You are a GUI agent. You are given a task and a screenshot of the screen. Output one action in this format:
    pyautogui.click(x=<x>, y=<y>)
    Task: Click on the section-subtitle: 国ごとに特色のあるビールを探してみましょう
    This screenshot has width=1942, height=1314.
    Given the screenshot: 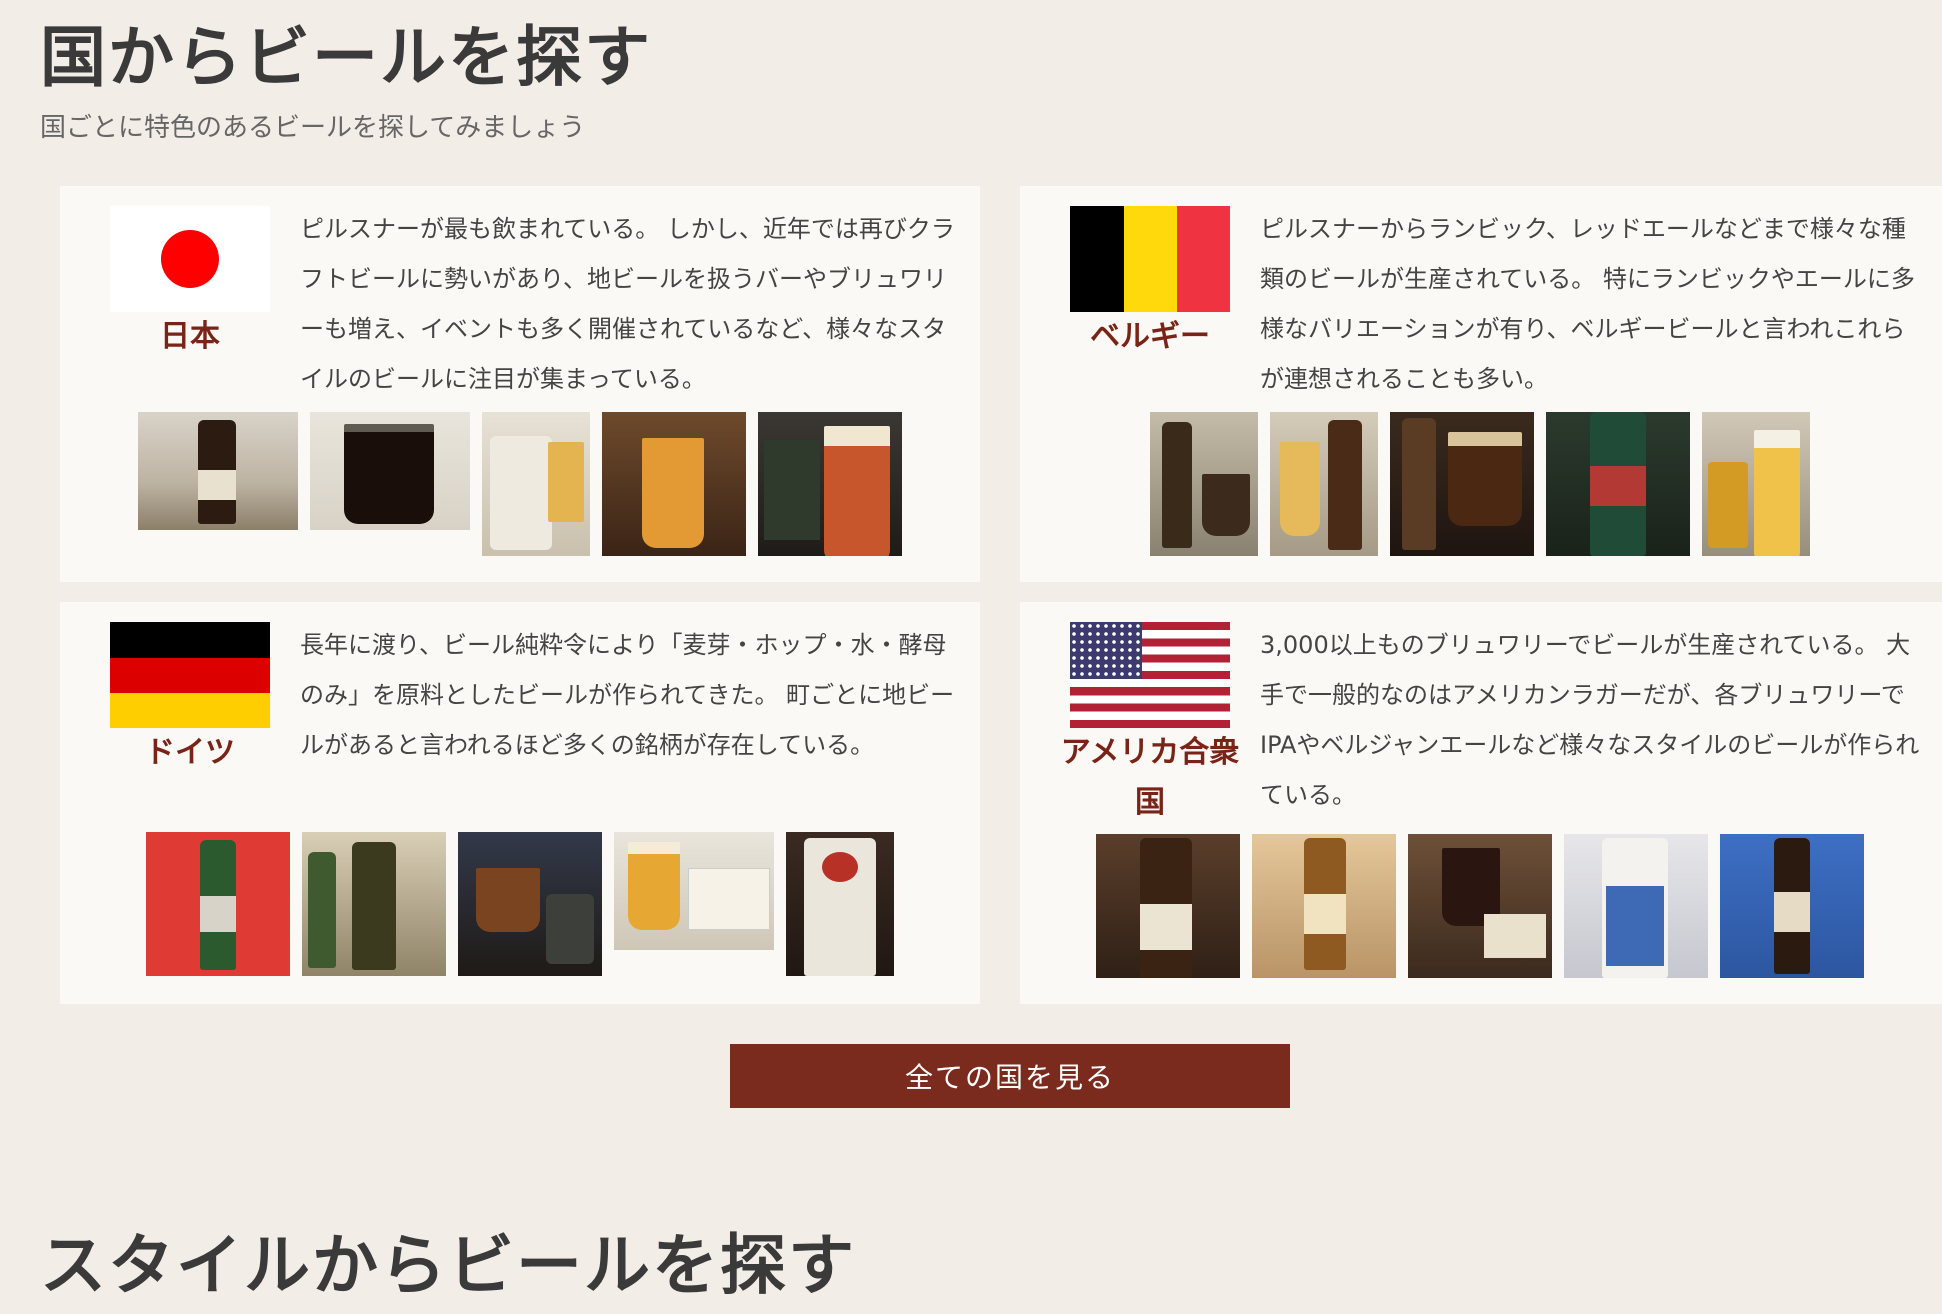 What is the action you would take?
    pyautogui.click(x=313, y=128)
    